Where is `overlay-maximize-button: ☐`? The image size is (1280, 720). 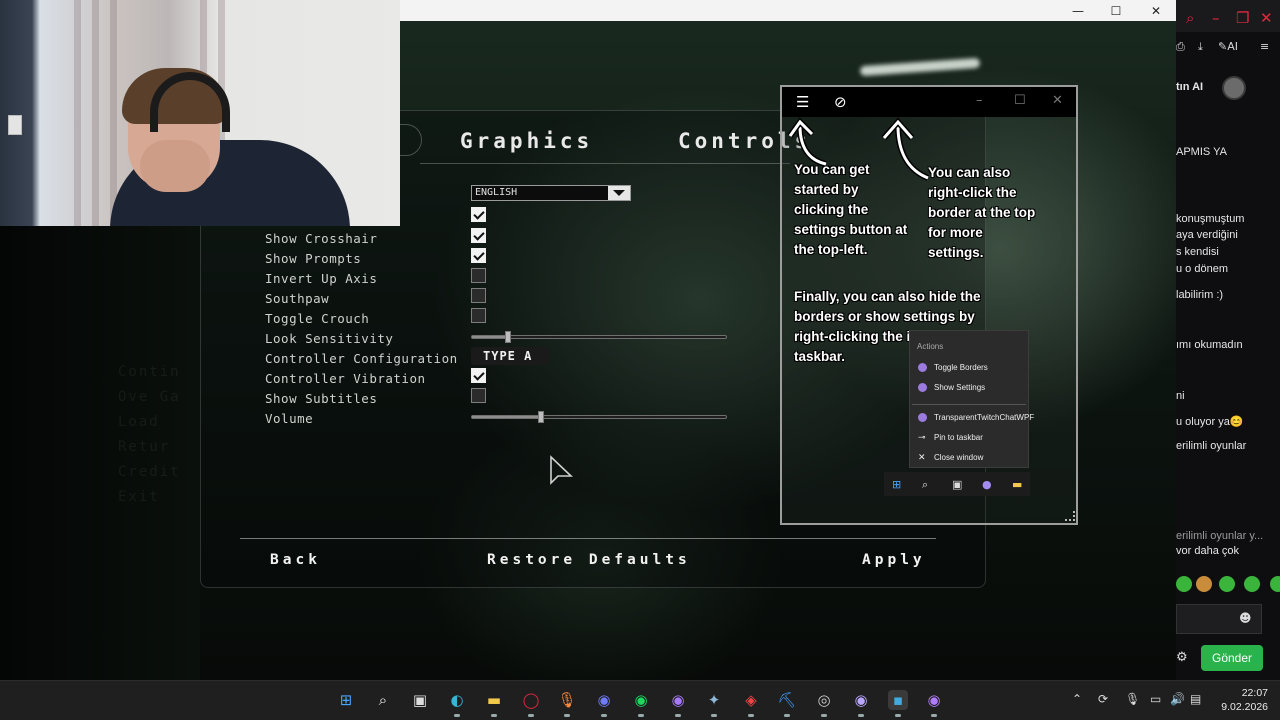
overlay-maximize-button: ☐ is located at coordinates (1020, 100).